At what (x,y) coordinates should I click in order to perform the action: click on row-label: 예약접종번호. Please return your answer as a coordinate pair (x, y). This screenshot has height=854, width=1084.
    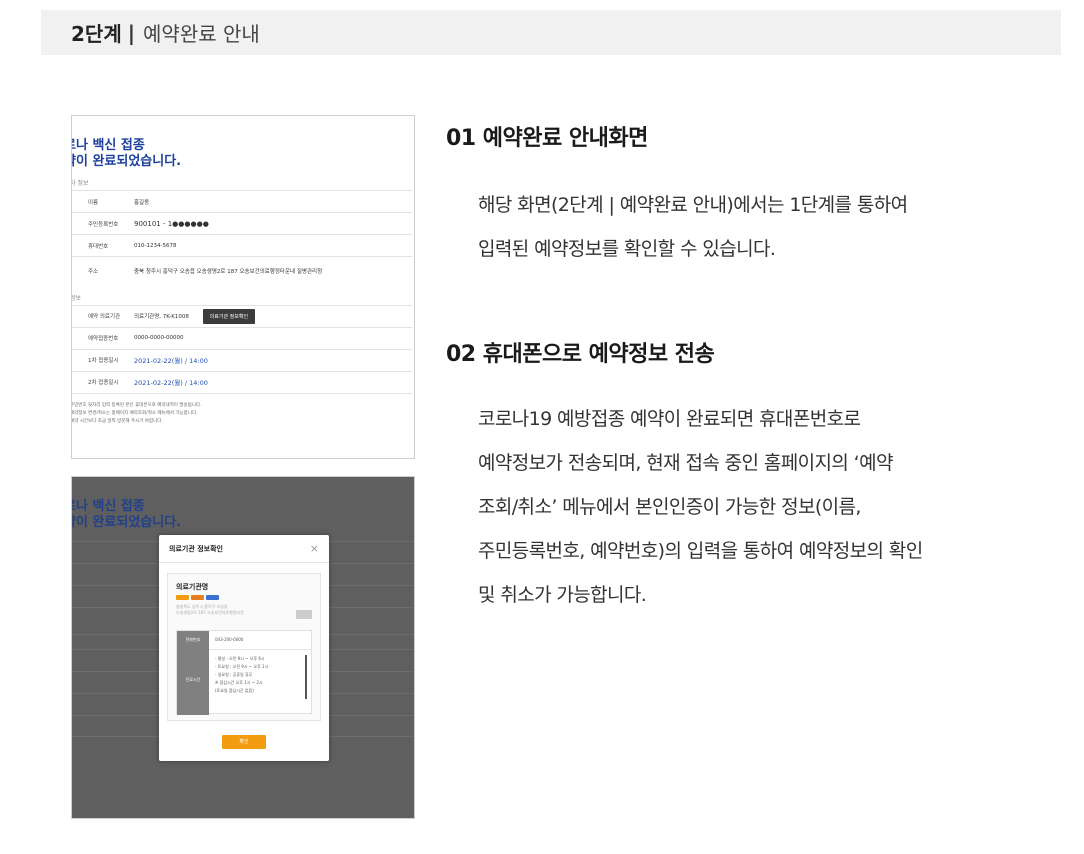
    Looking at the image, I should click on (100, 337).